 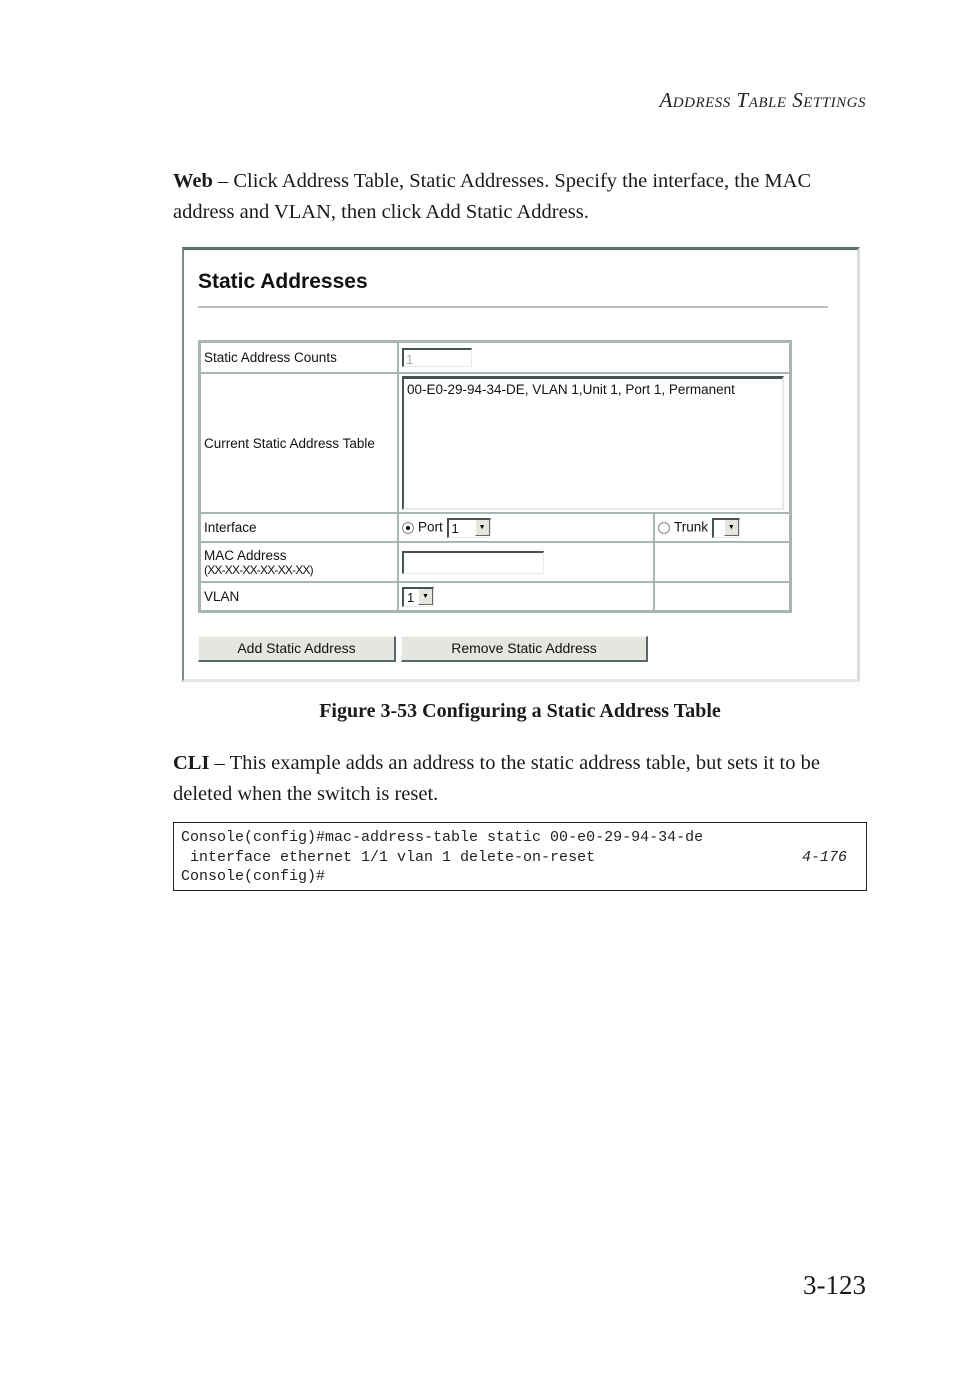 What do you see at coordinates (191, 763) in the screenshot?
I see `cli-lead: CLI` at bounding box center [191, 763].